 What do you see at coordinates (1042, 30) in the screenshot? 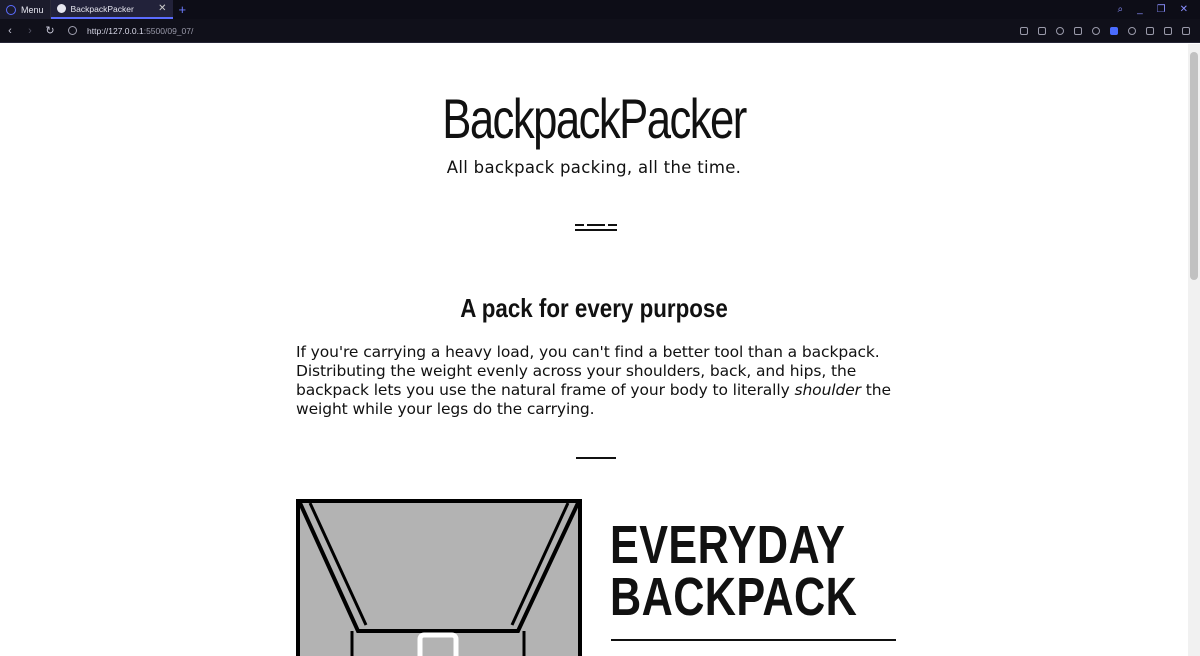
I see `camera-icon` at bounding box center [1042, 30].